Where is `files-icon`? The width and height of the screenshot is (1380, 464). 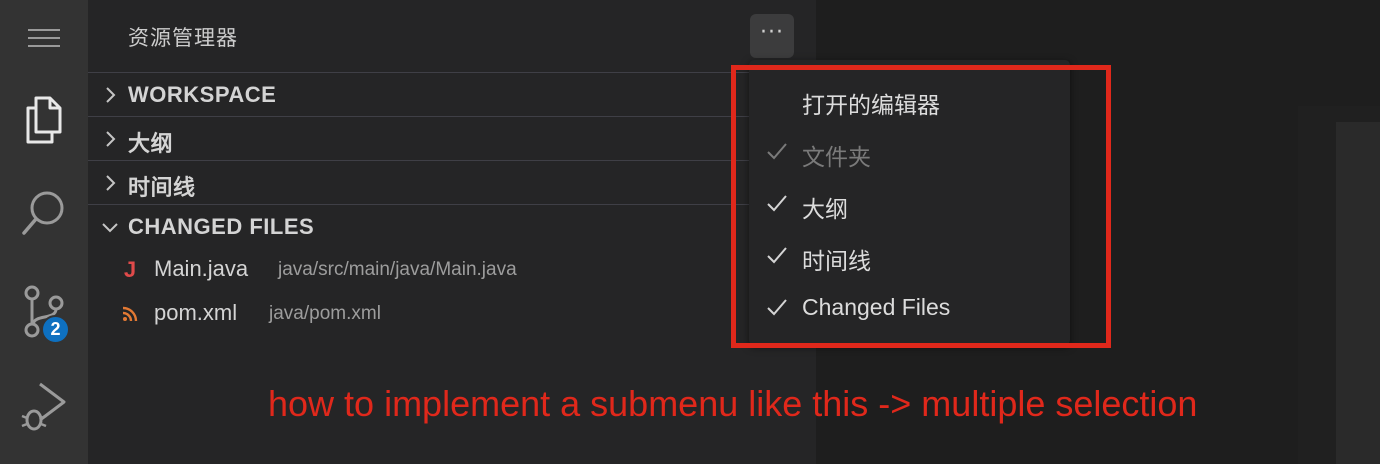 files-icon is located at coordinates (44, 120).